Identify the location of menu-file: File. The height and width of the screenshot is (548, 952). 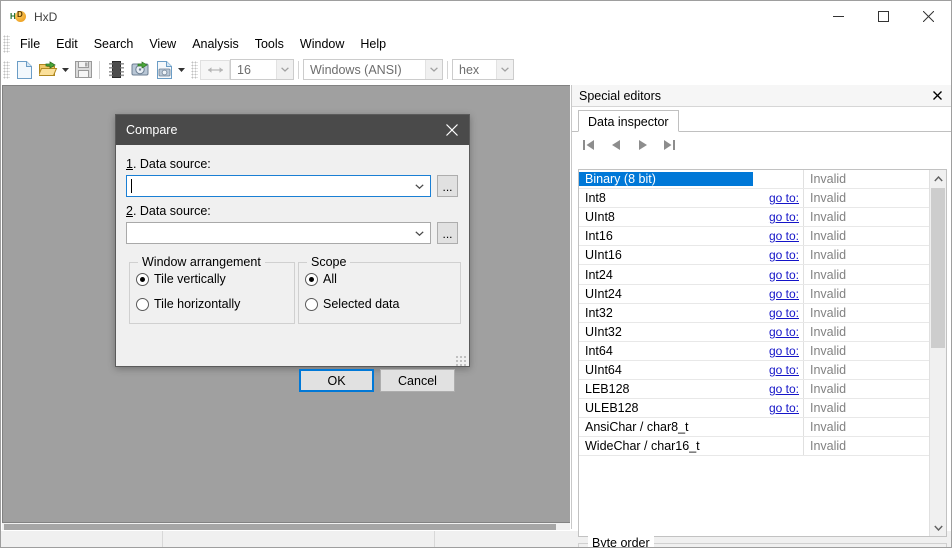
(30, 44).